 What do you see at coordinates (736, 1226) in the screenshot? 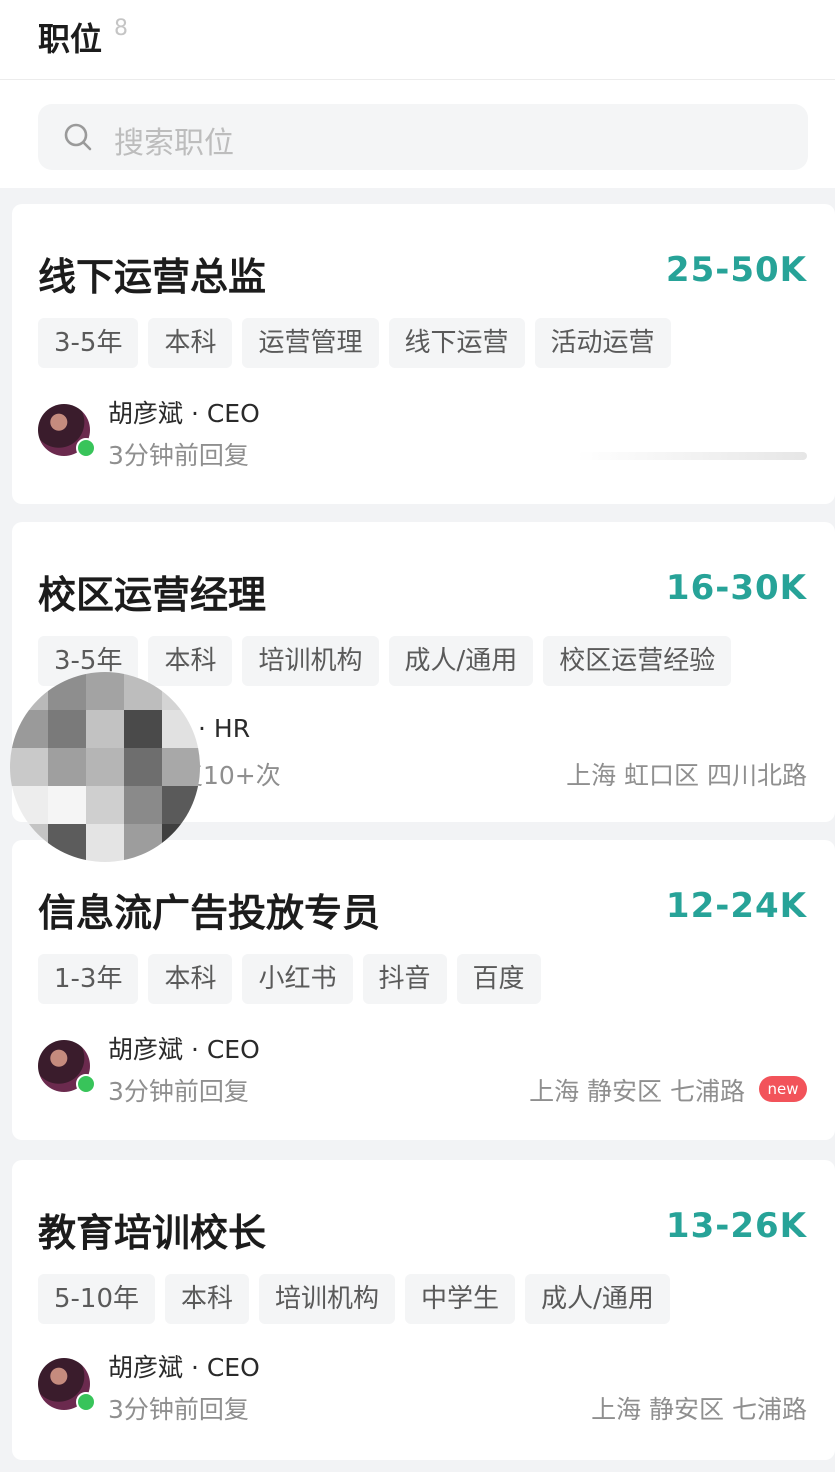
I see `job-salary: 13-26K` at bounding box center [736, 1226].